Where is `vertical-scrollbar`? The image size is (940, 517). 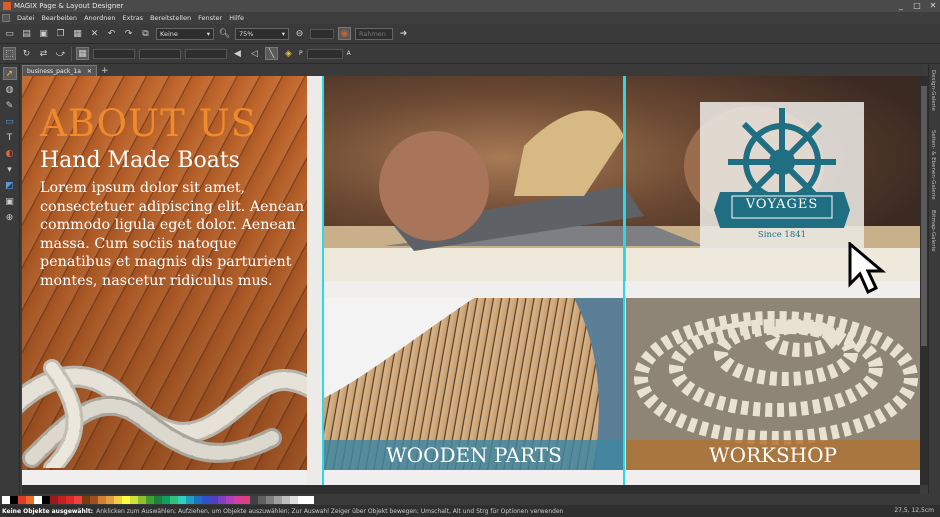 vertical-scrollbar is located at coordinates (924, 280).